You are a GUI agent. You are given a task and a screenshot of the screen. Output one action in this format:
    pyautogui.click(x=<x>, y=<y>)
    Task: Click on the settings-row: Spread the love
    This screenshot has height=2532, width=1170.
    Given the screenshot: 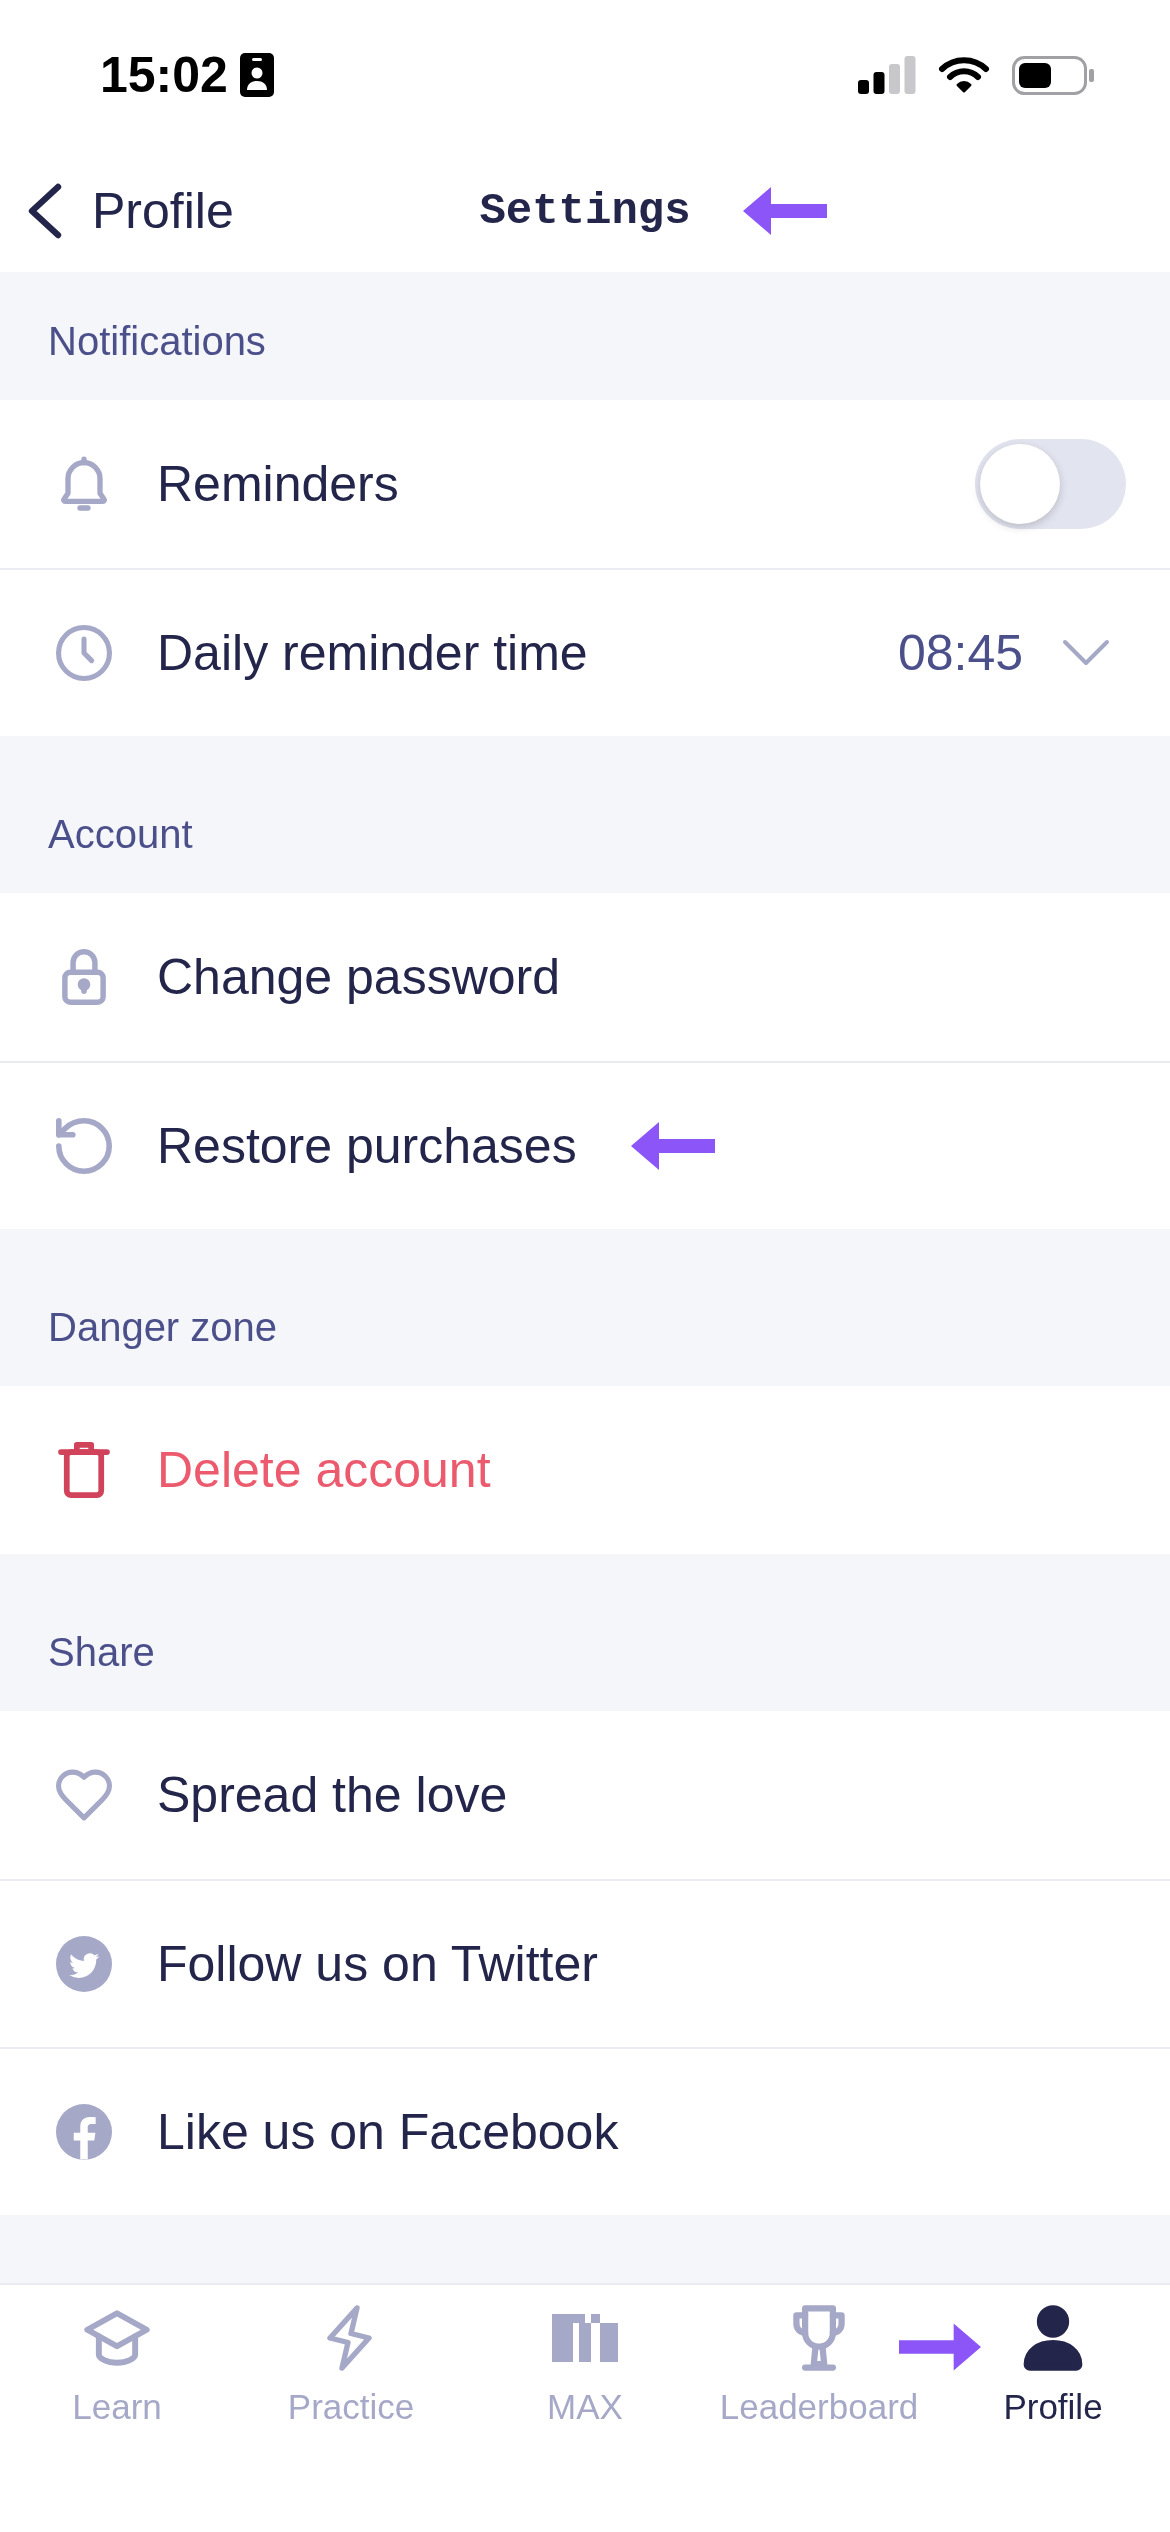 What is the action you would take?
    pyautogui.click(x=585, y=1795)
    